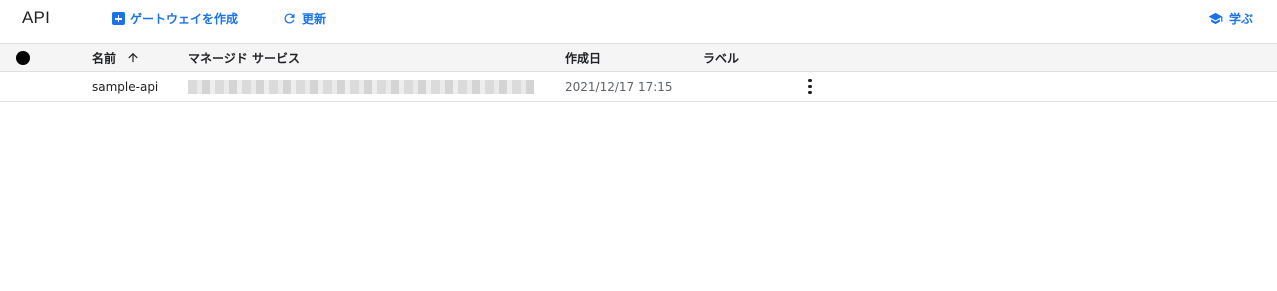  What do you see at coordinates (1215, 18) in the screenshot?
I see `school-icon` at bounding box center [1215, 18].